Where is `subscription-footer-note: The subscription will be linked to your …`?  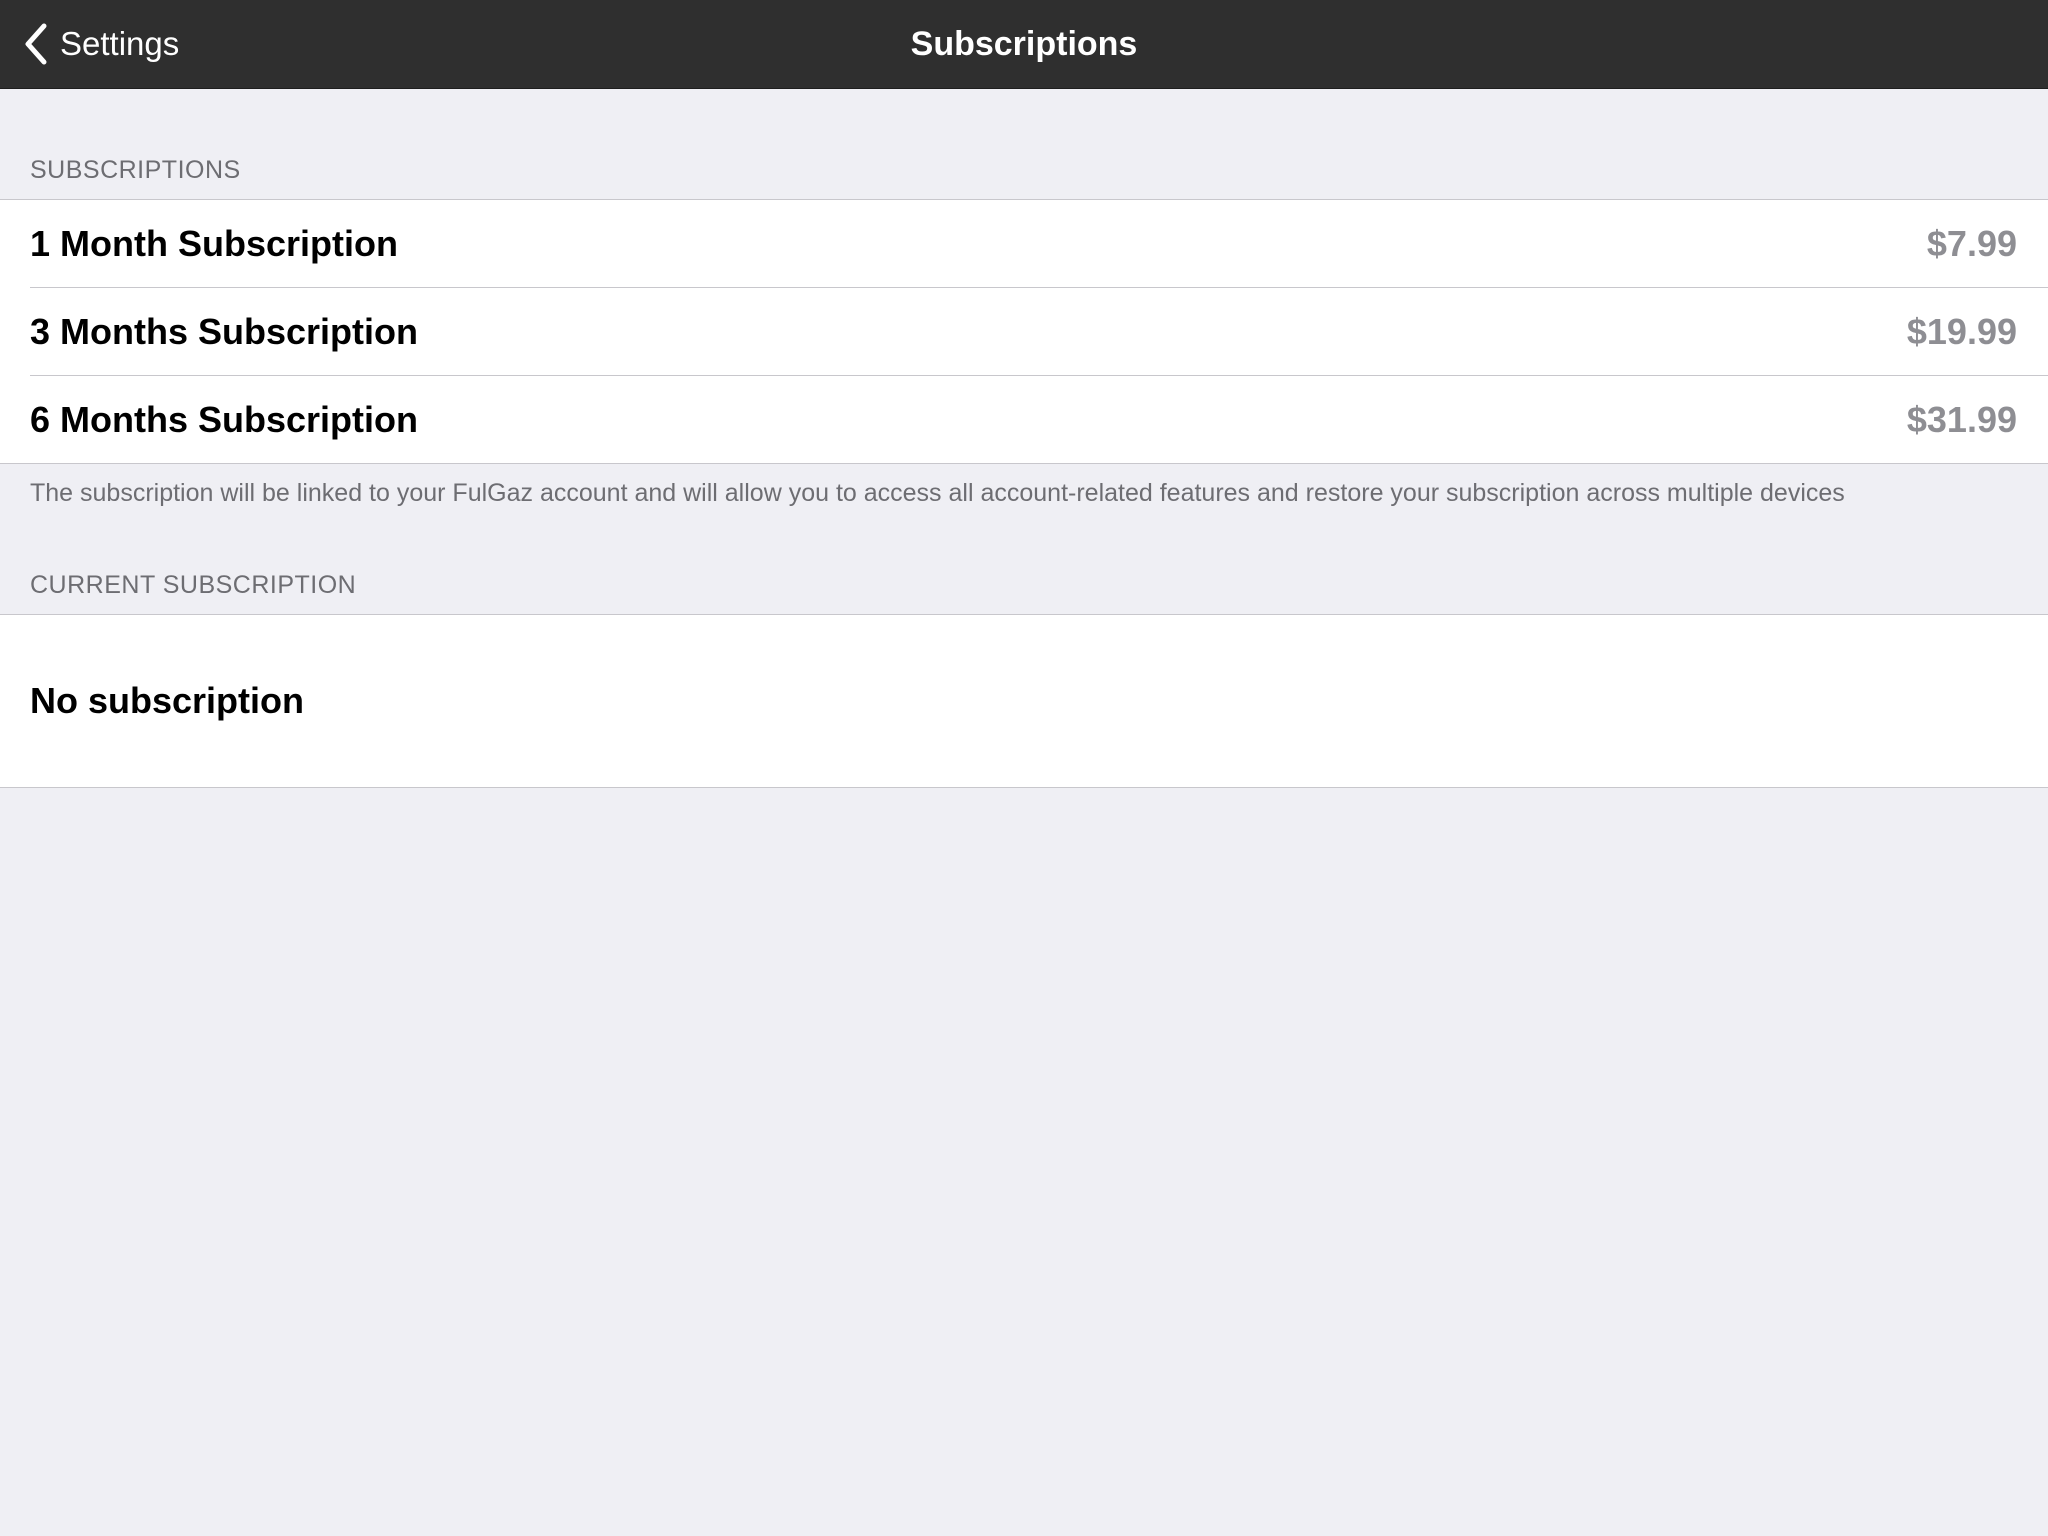
subscription-footer-note: The subscription will be linked to your … is located at coordinates (937, 493).